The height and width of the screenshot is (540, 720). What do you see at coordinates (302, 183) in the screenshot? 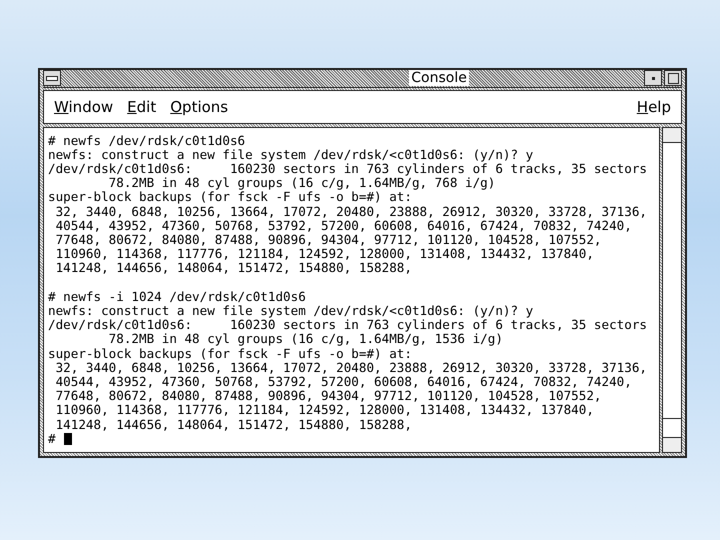
I see `terminal-line: 78.2MB in 48 cyl groups (16 c/g, 1.64MB/g, 768 i/g)` at bounding box center [302, 183].